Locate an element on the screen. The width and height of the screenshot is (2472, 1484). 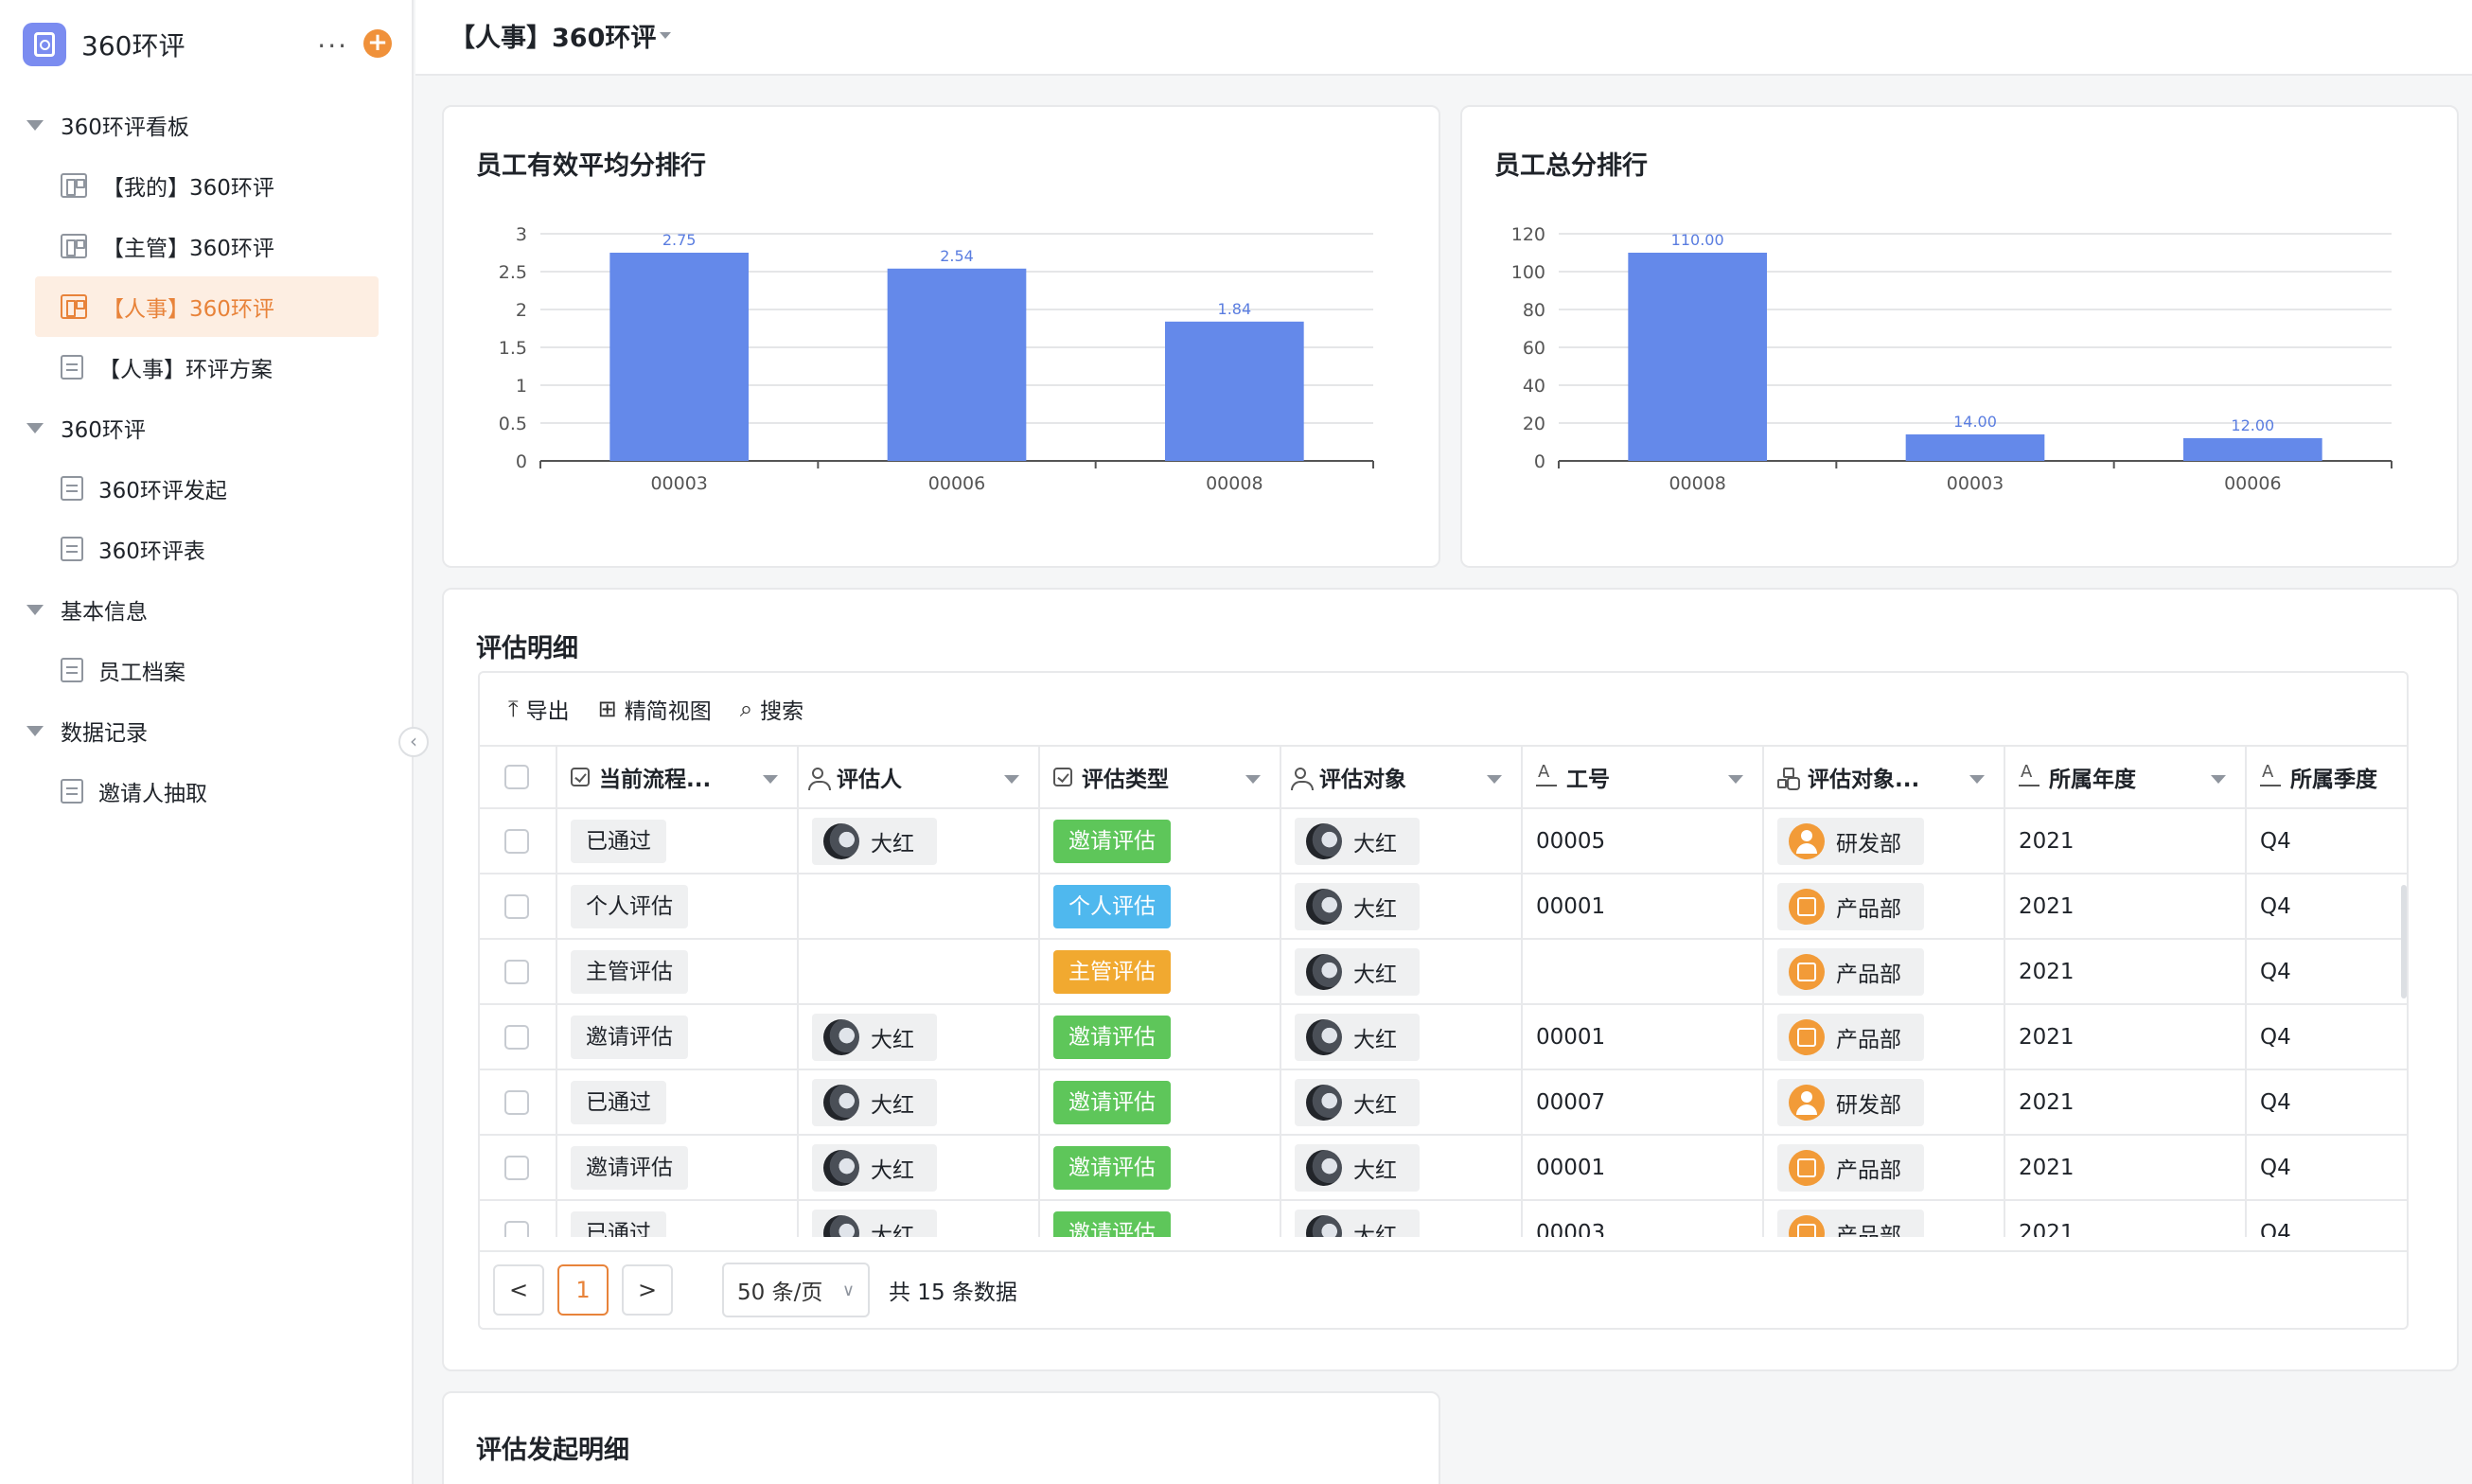
sidebar-group: 数据记录 is located at coordinates (207, 730).